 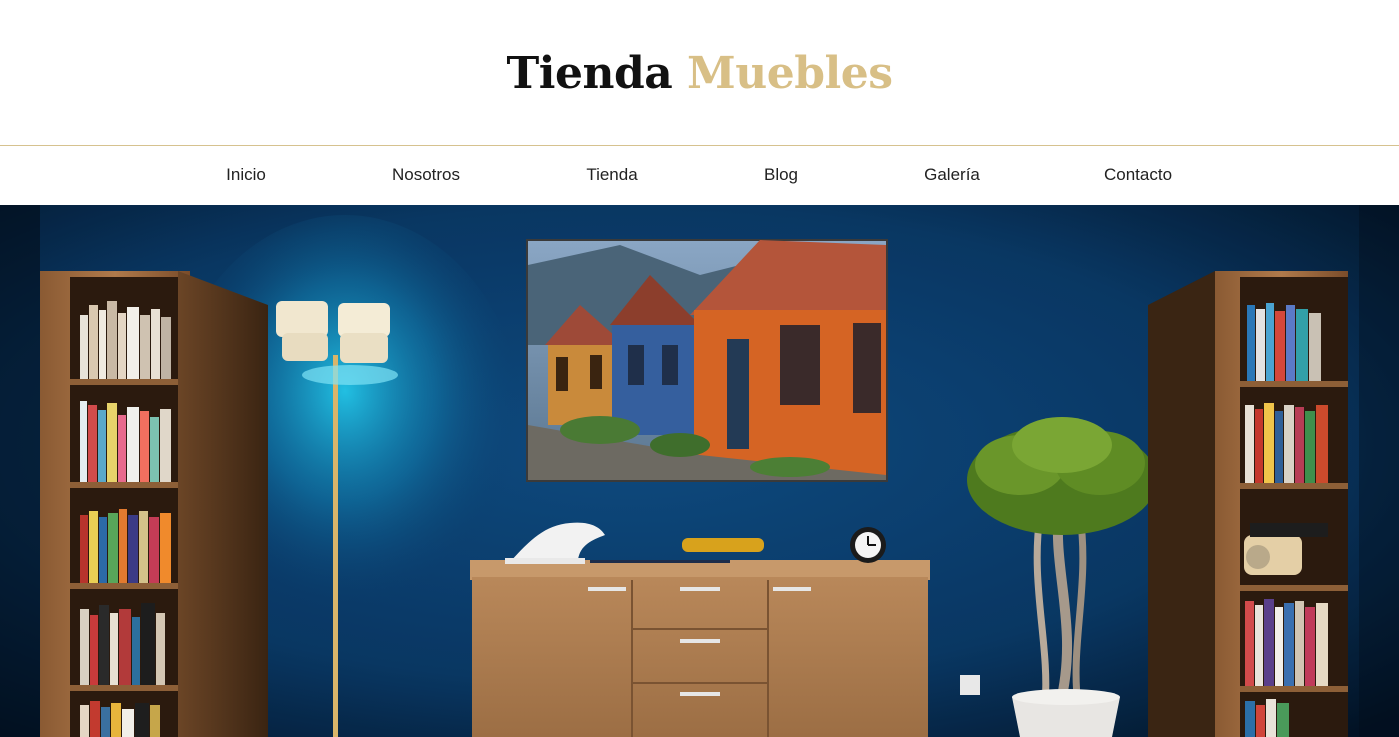 What do you see at coordinates (1248, 504) in the screenshot?
I see `right-bookshelf` at bounding box center [1248, 504].